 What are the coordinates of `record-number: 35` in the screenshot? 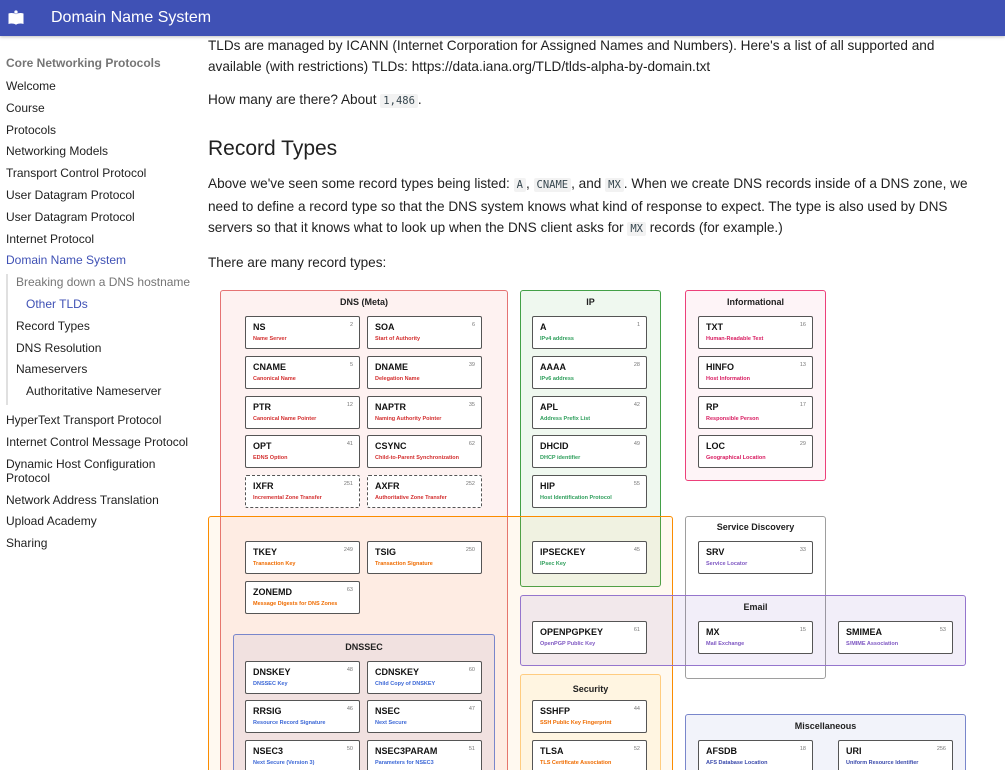 It's located at (471, 405).